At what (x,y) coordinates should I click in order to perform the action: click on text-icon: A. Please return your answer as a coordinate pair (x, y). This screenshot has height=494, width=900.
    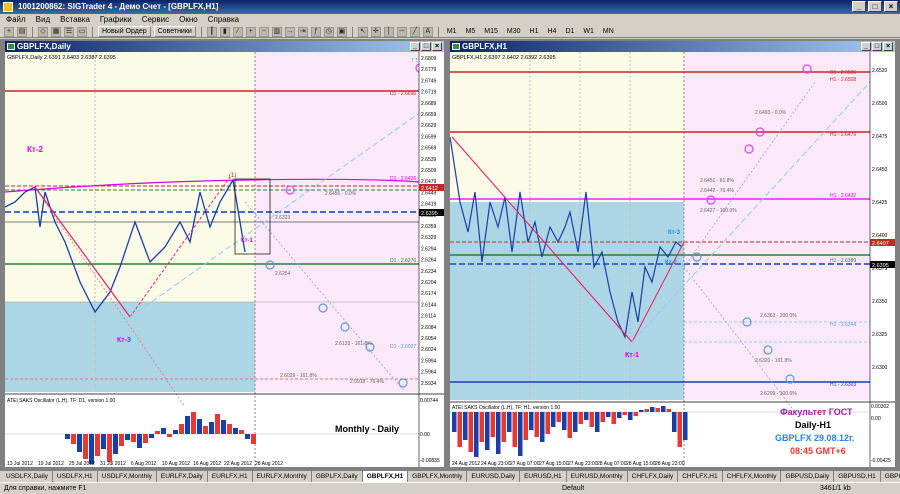
    Looking at the image, I should click on (427, 31).